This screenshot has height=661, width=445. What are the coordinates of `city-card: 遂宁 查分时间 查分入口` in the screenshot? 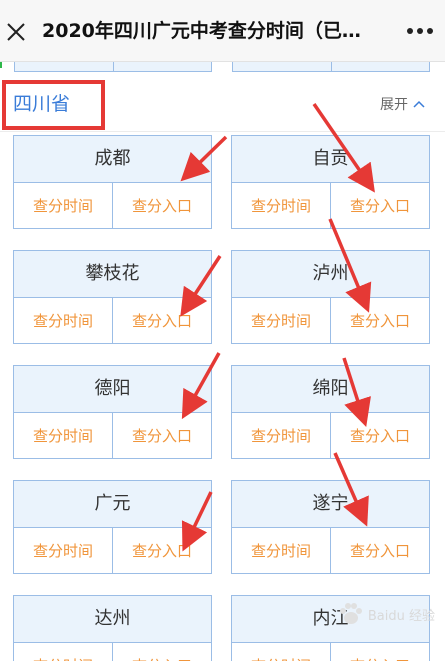 It's located at (330, 527).